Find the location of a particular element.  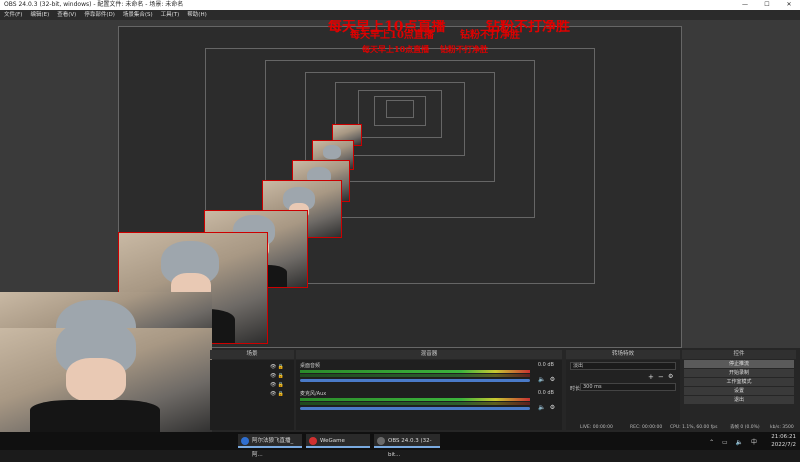

studio-mode-button: 工作室模式 is located at coordinates (739, 382).